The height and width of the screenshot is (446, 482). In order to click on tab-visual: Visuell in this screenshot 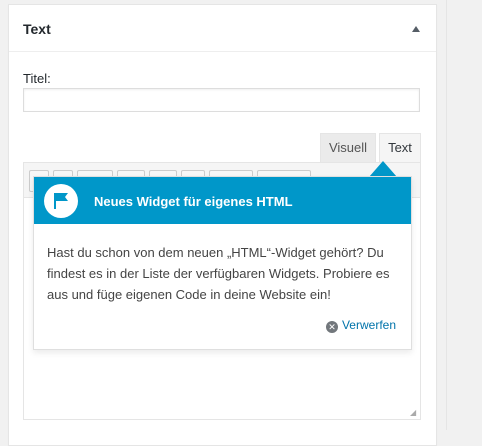, I will do `click(348, 148)`.